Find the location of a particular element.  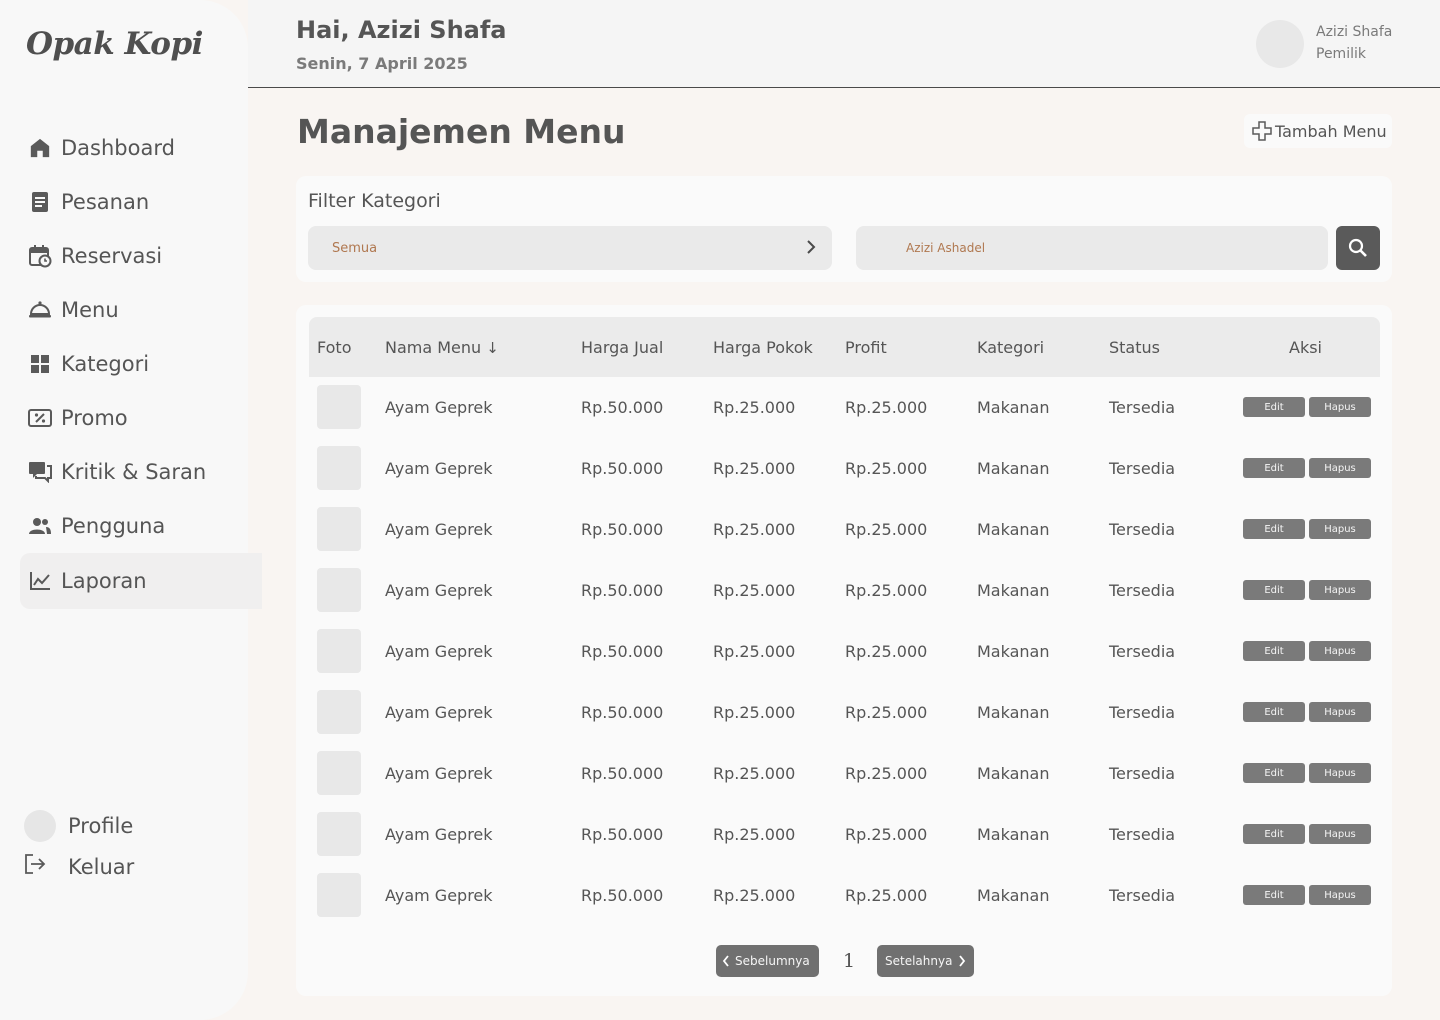

prev-page-button: Sebelumnya is located at coordinates (767, 961).